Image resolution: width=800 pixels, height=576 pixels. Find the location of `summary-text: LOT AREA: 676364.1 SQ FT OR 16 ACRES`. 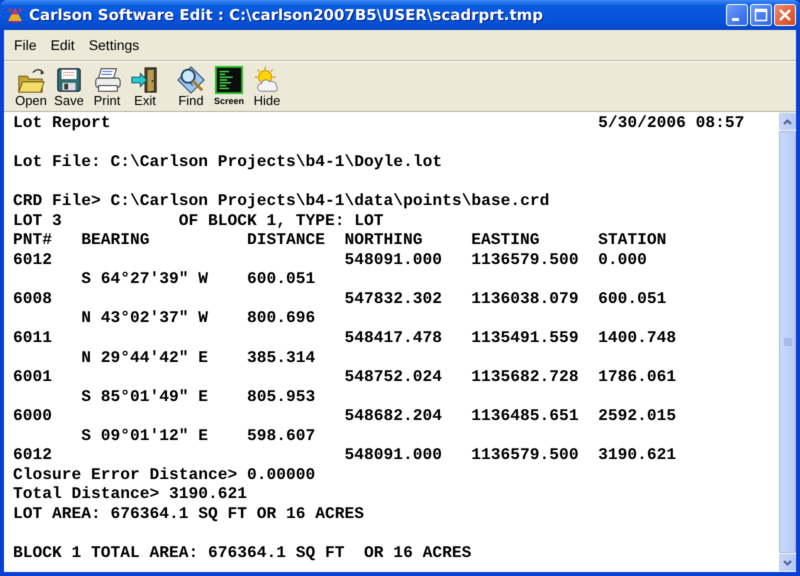

summary-text: LOT AREA: 676364.1 SQ FT OR 16 ACRES is located at coordinates (188, 513).